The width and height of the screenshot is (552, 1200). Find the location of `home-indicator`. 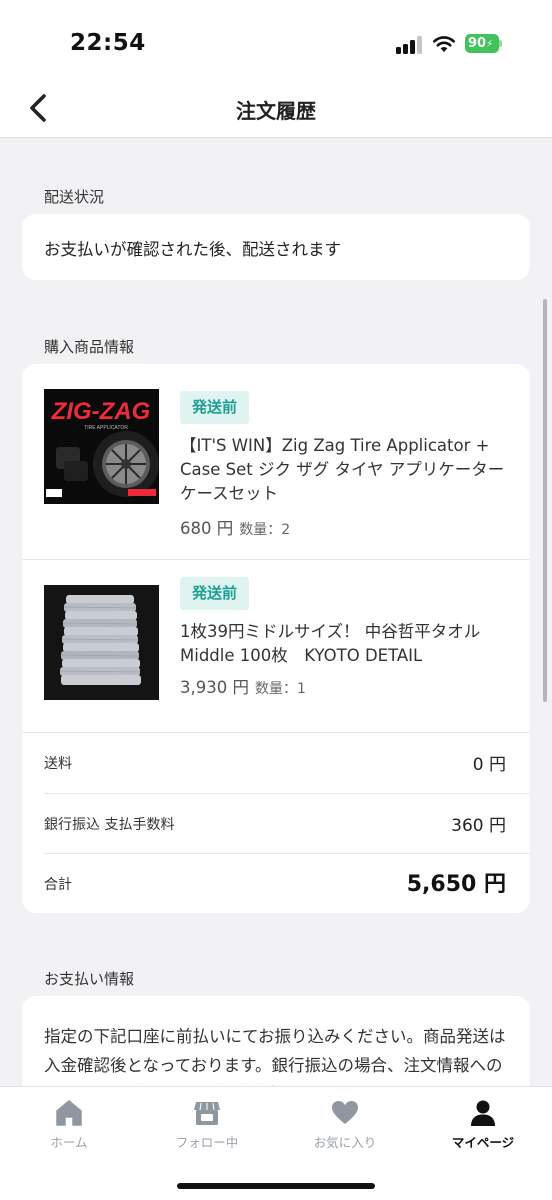

home-indicator is located at coordinates (276, 1186).